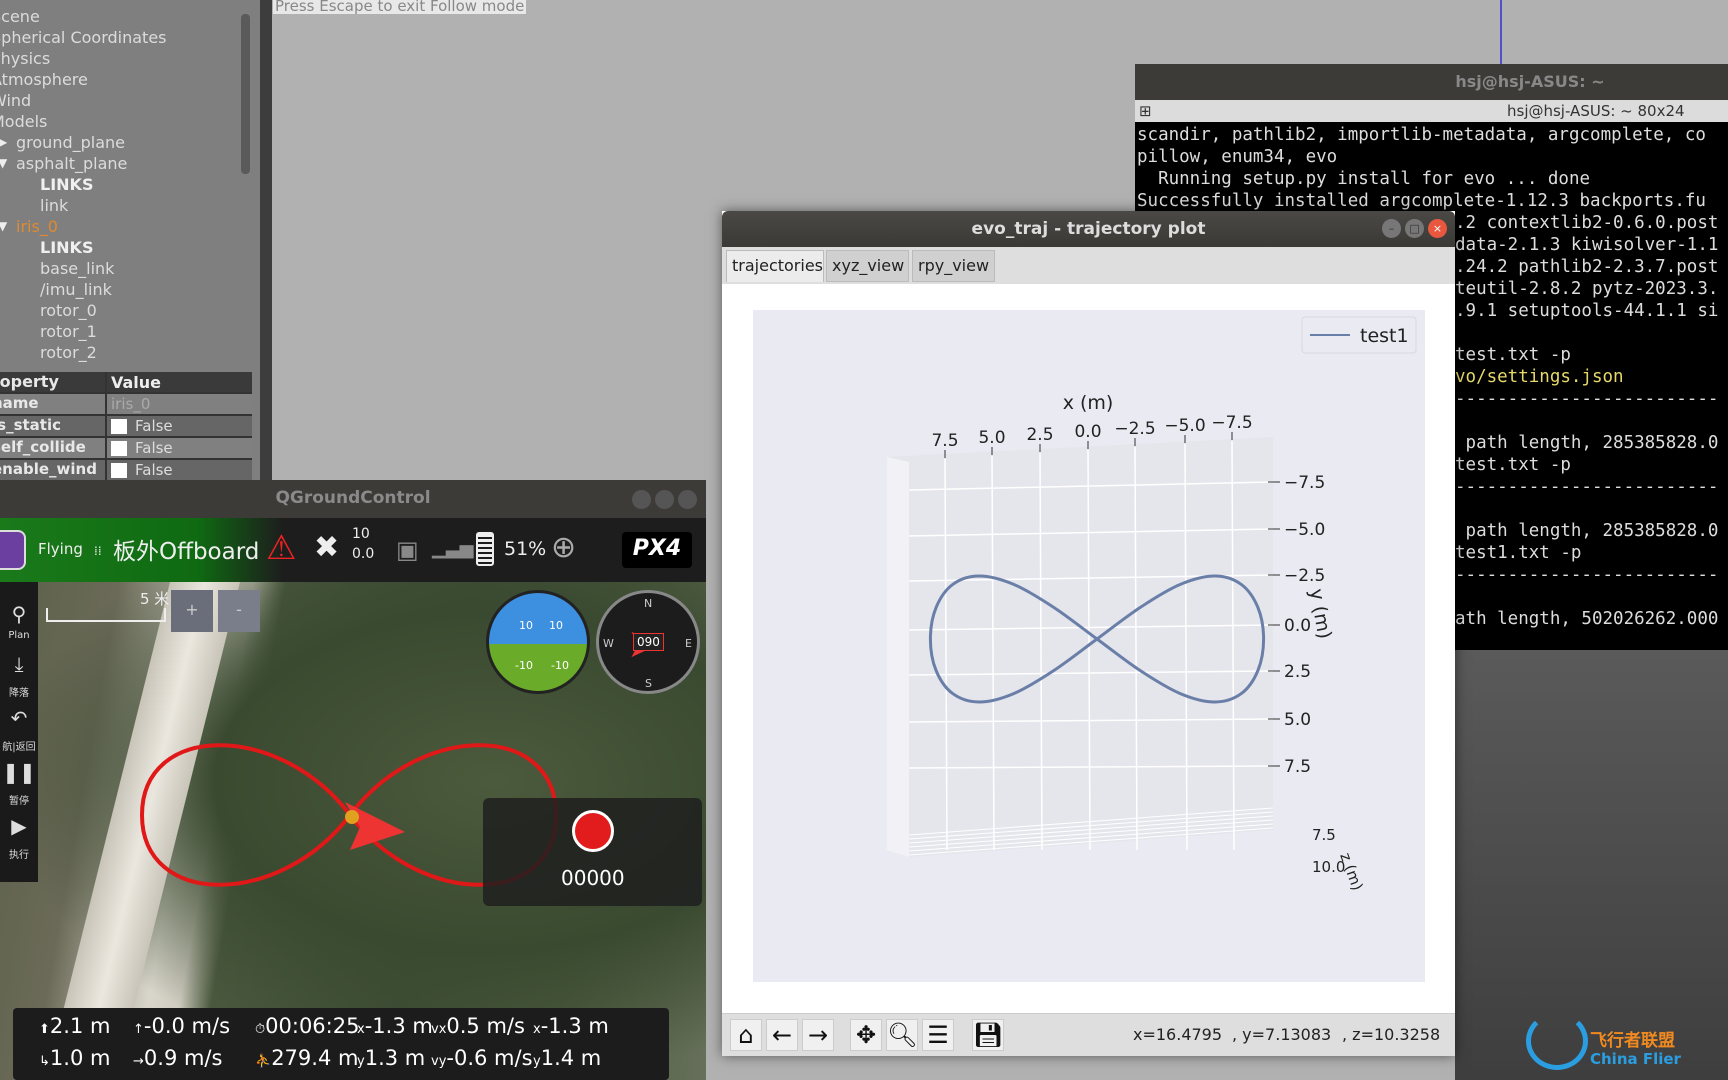  Describe the element at coordinates (138, 1029) in the screenshot. I see `telemetry-icon: ↑` at that location.